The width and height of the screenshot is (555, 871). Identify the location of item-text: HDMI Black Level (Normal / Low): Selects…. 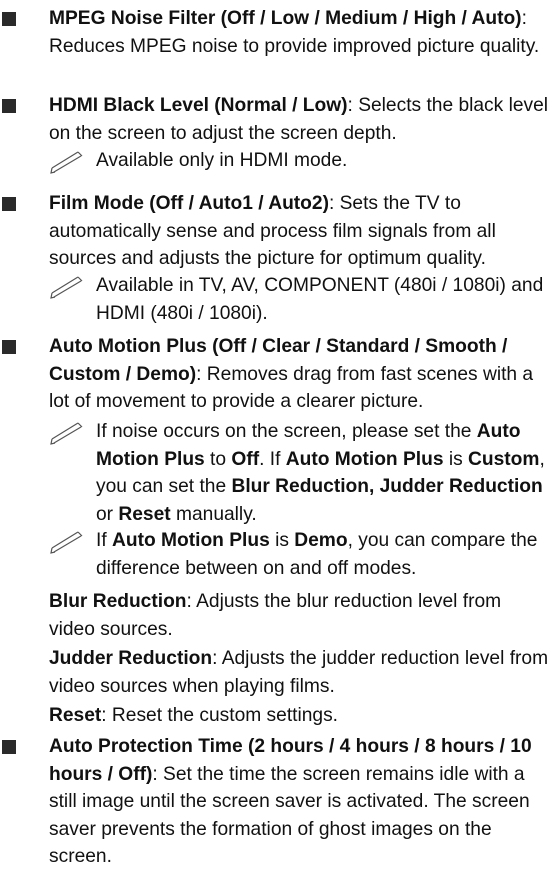
(299, 119).